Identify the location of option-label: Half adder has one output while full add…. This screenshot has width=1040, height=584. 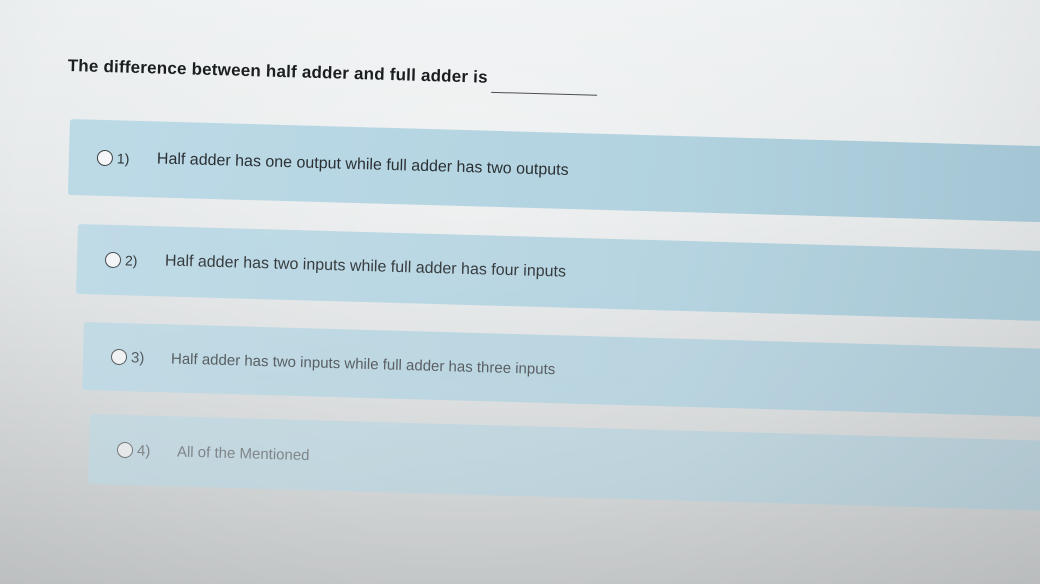
(362, 164).